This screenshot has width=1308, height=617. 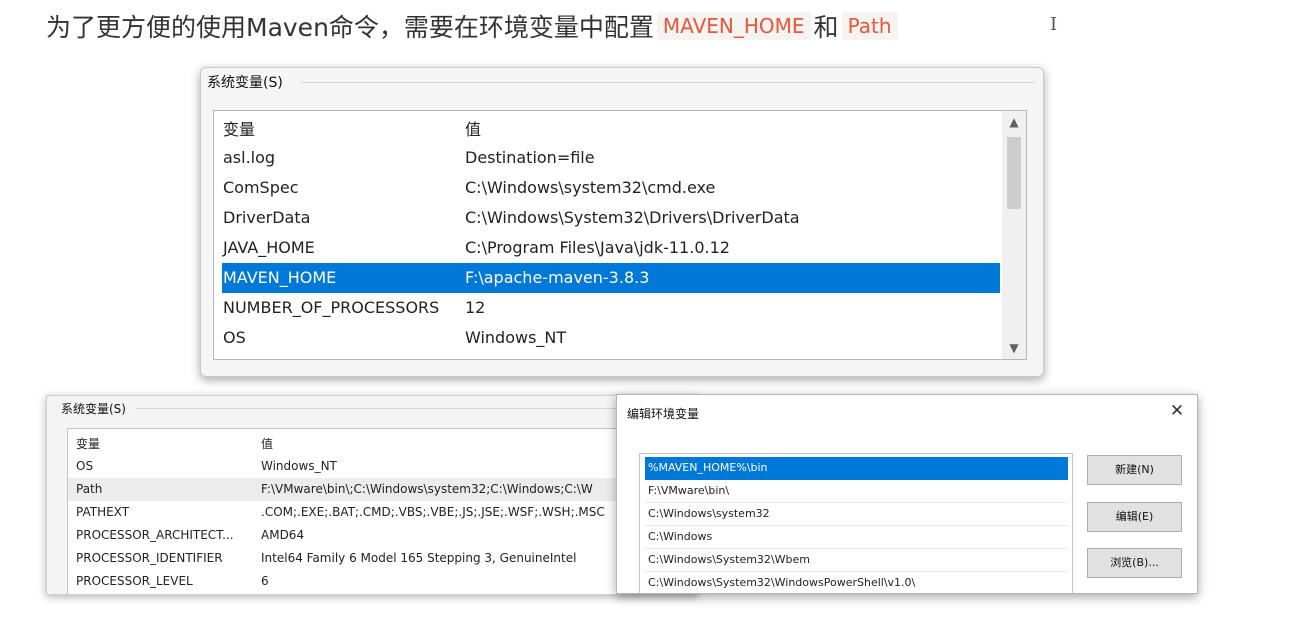 What do you see at coordinates (557, 277) in the screenshot?
I see `variable-value: F:\apache-maven-3.8.3` at bounding box center [557, 277].